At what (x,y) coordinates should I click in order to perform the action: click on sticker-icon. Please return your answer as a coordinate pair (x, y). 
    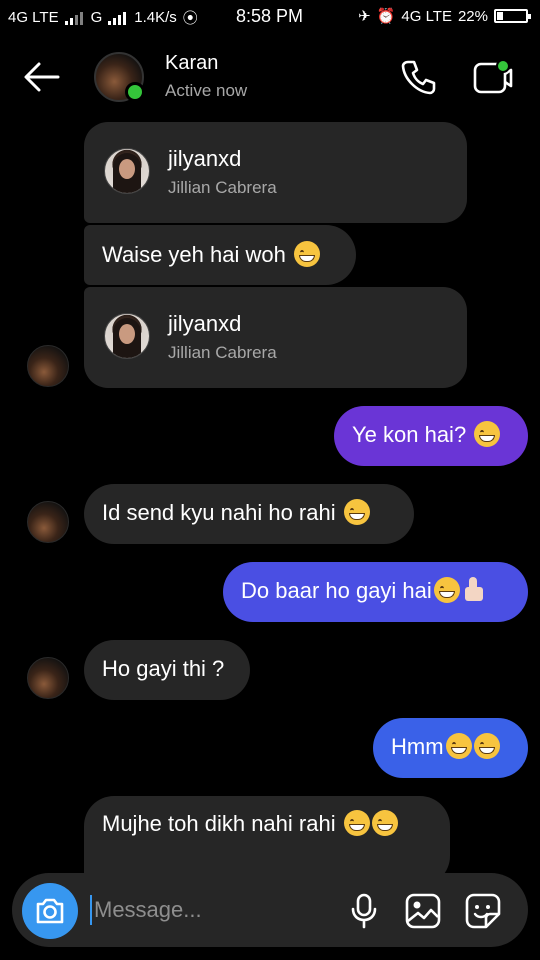
    Looking at the image, I should click on (483, 911).